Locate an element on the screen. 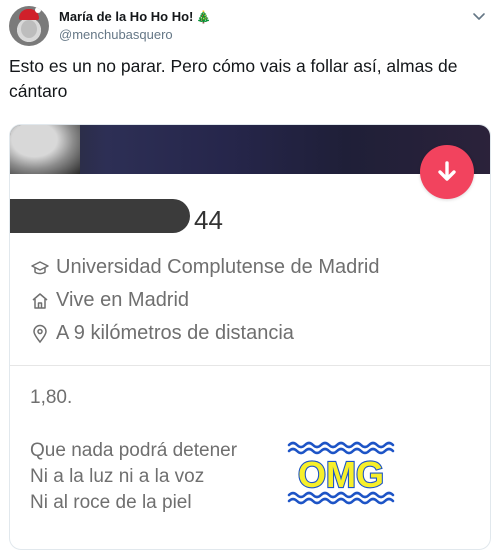 This screenshot has width=500, height=555. arrow-down-icon is located at coordinates (447, 171).